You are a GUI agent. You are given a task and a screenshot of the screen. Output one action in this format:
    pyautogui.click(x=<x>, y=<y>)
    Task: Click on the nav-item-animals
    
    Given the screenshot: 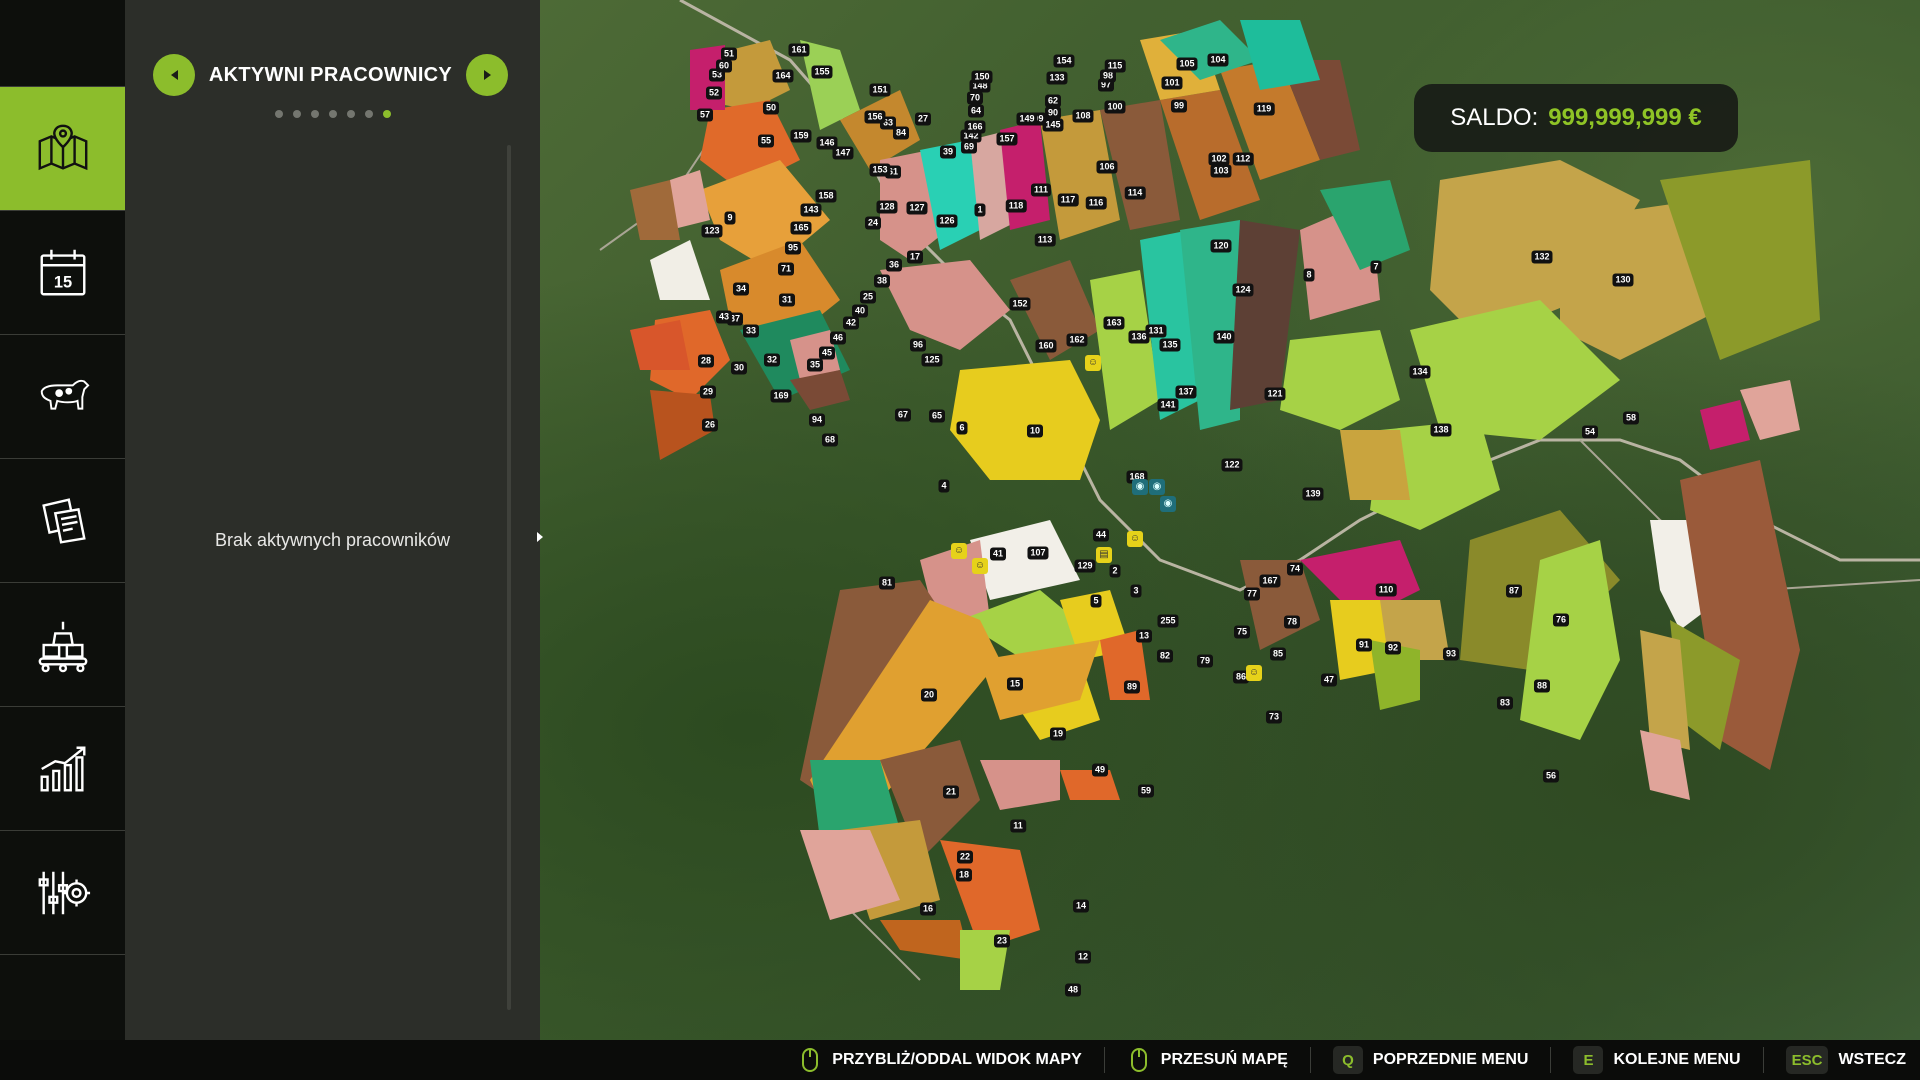 What is the action you would take?
    pyautogui.click(x=62, y=396)
    